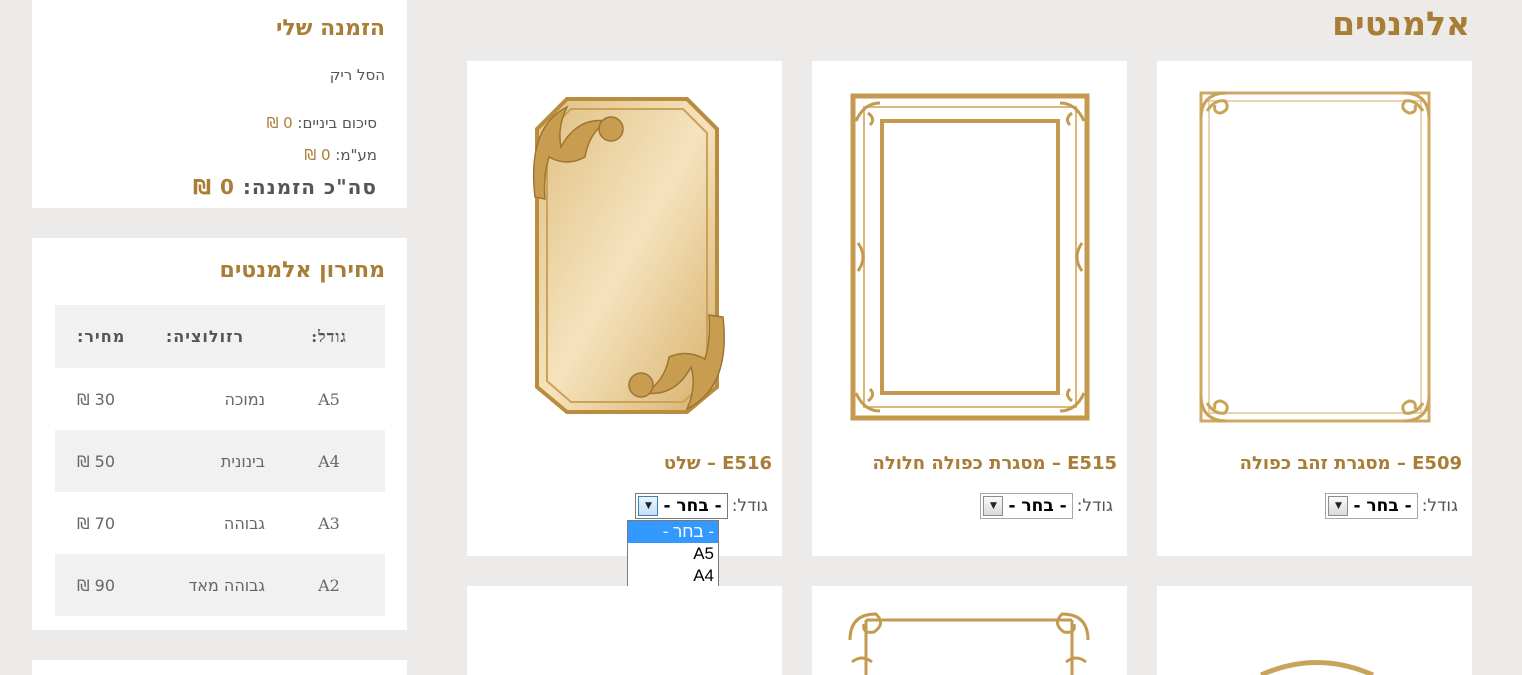 This screenshot has height=675, width=1522. I want to click on dropdown-option: A4, so click(673, 576).